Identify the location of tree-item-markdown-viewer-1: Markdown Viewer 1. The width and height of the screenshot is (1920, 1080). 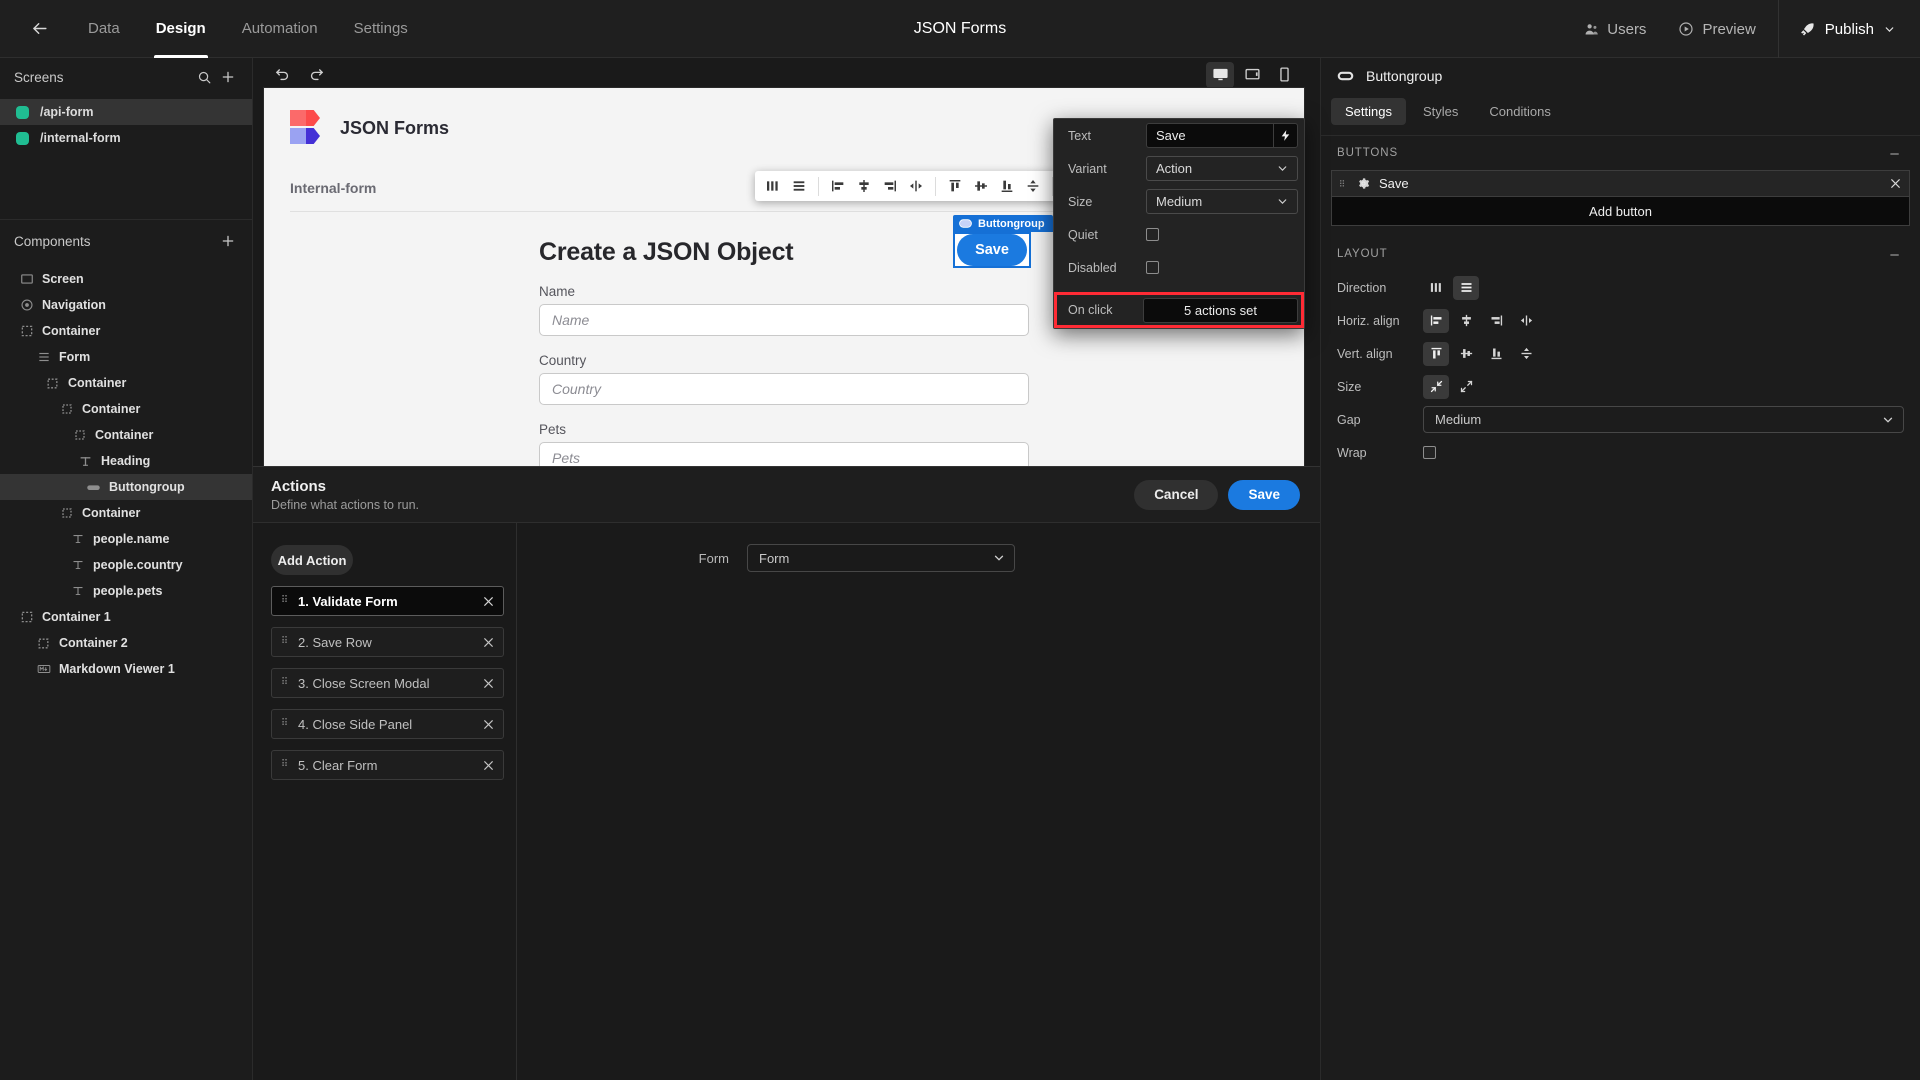
(126, 669).